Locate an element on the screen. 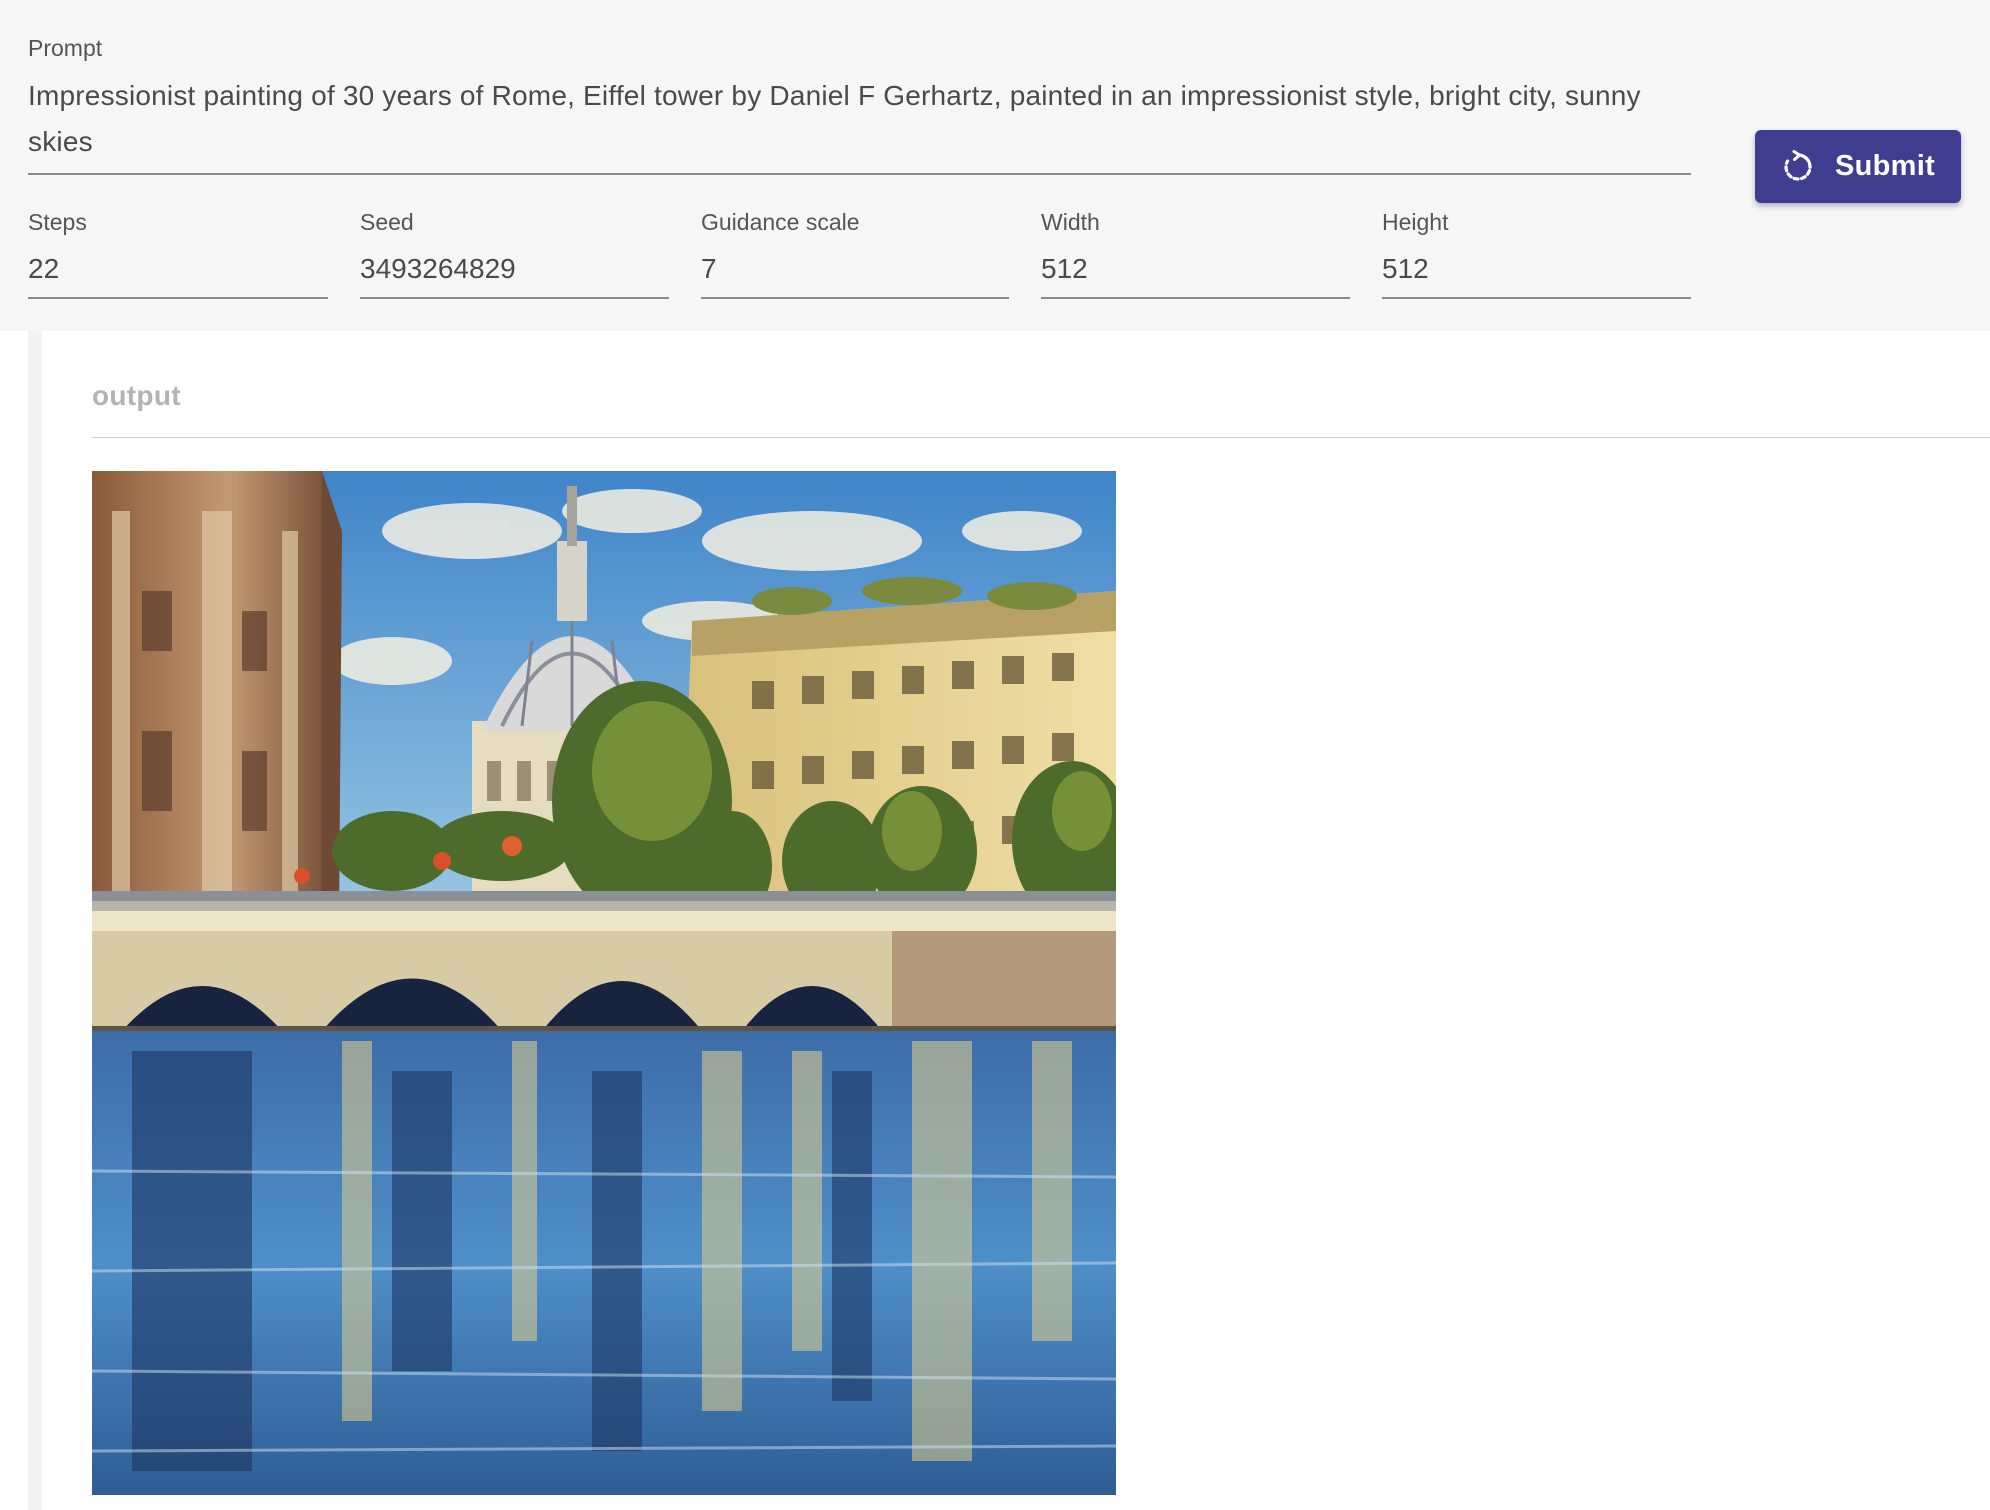 The image size is (1990, 1510). height-label: Height is located at coordinates (1415, 222).